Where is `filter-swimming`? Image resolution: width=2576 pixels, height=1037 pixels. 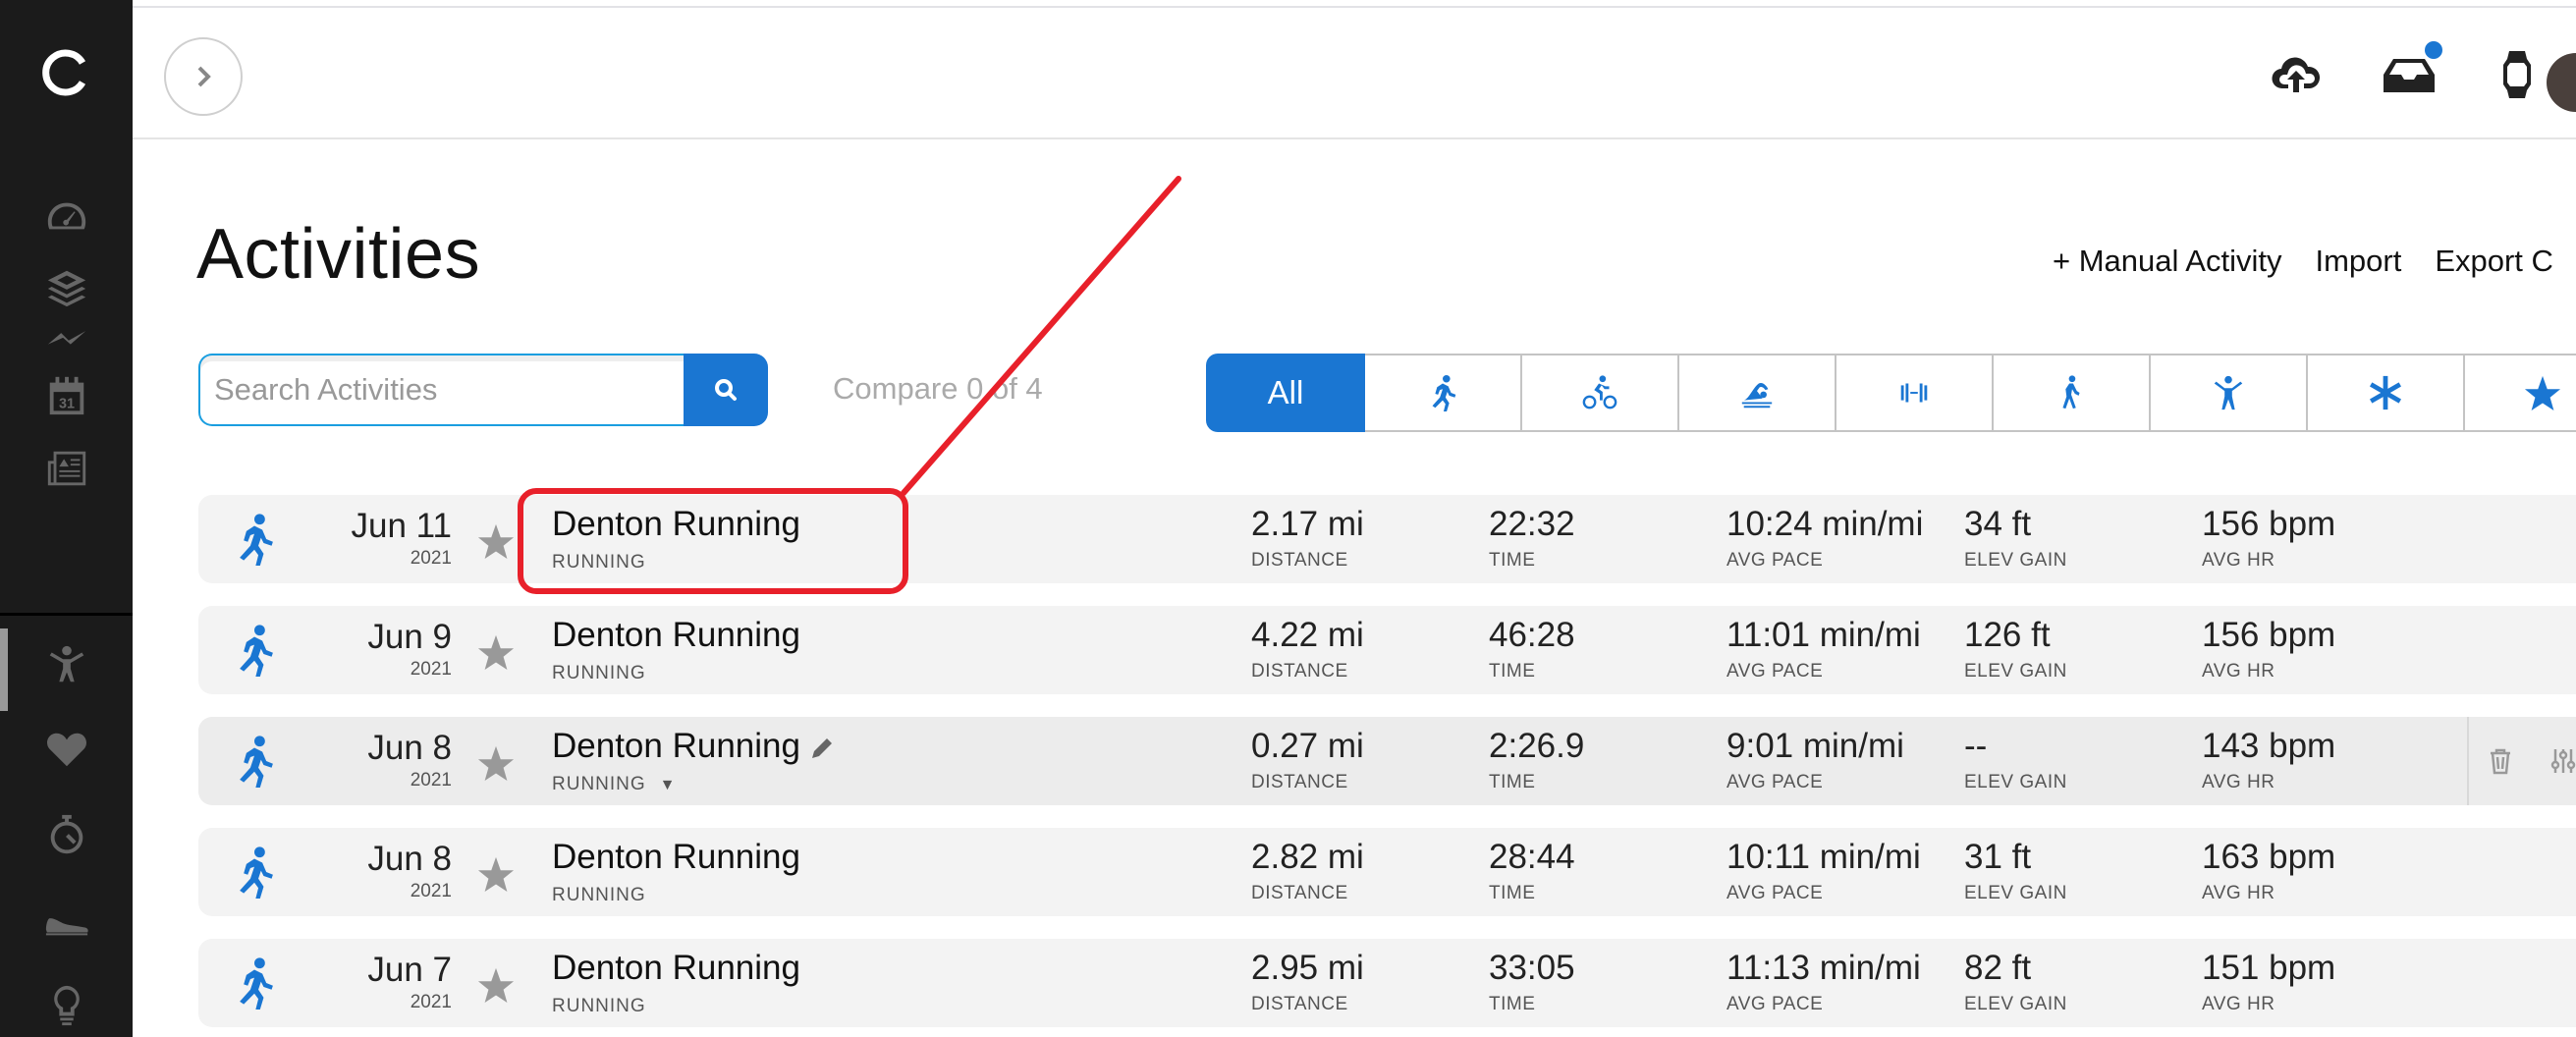 filter-swimming is located at coordinates (1757, 393).